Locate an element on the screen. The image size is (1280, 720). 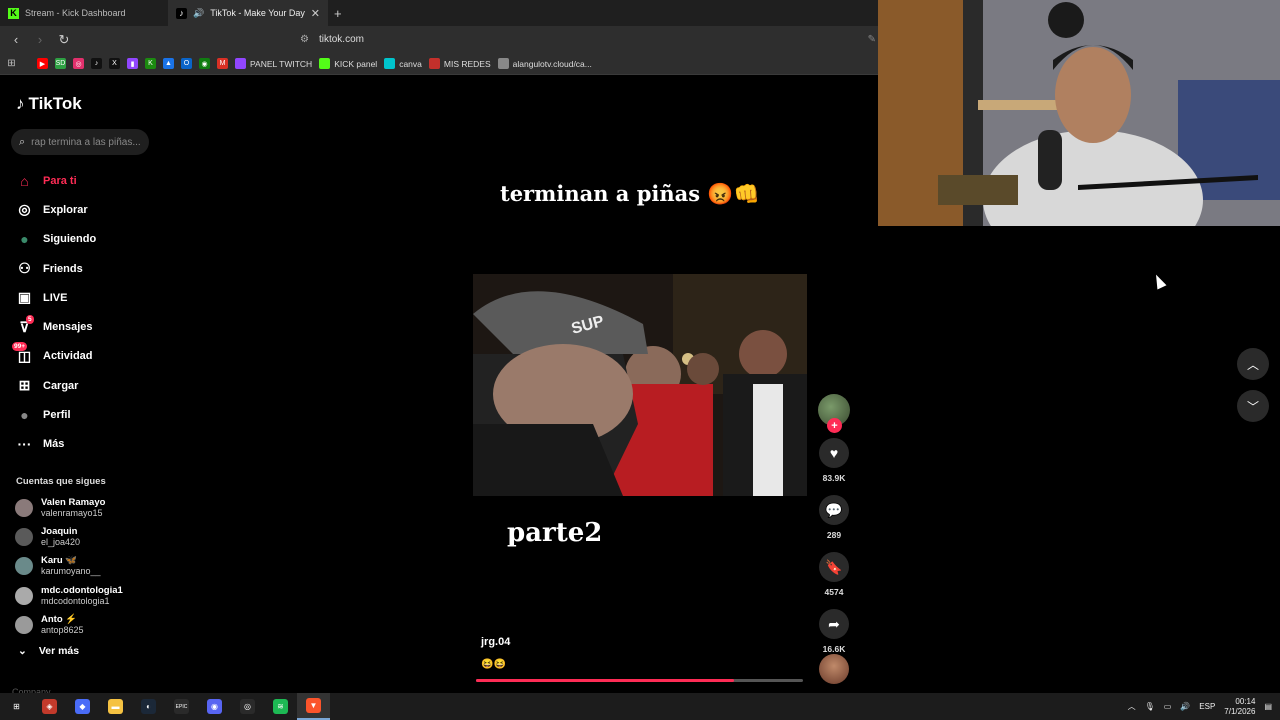
taskbar-app: ◈ is located at coordinates (49, 706).